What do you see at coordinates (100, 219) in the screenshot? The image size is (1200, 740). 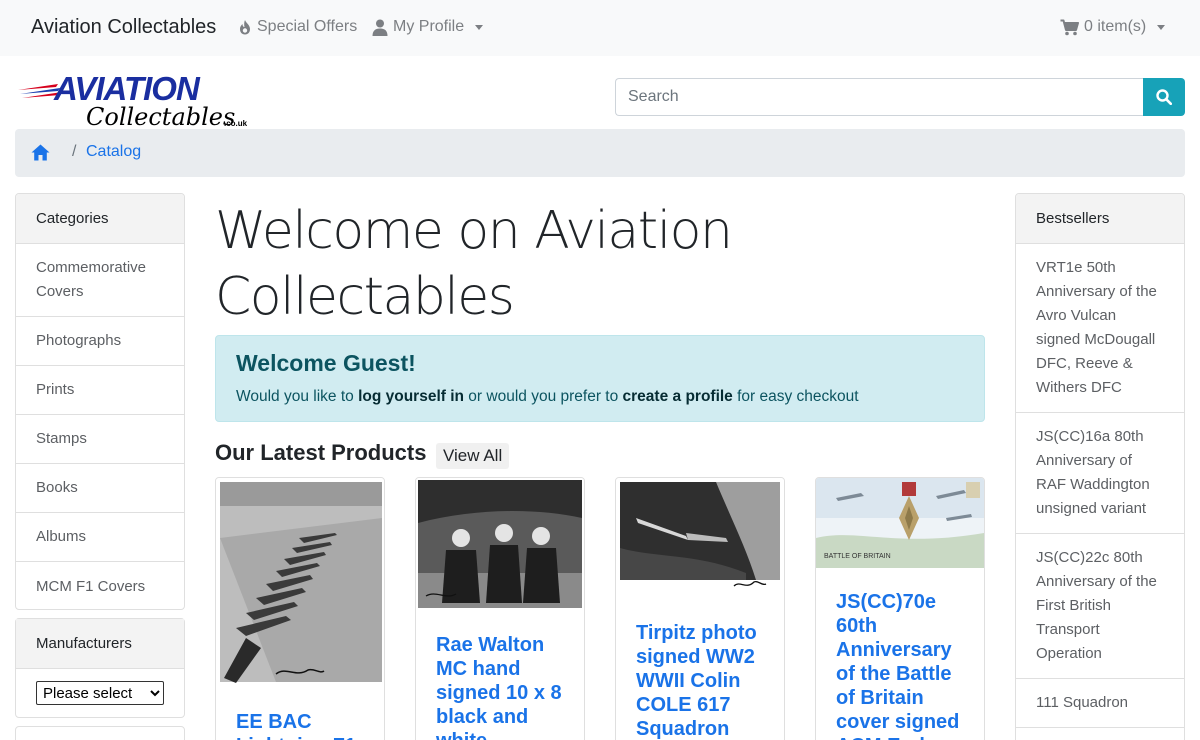 I see `categories-header: Categories` at bounding box center [100, 219].